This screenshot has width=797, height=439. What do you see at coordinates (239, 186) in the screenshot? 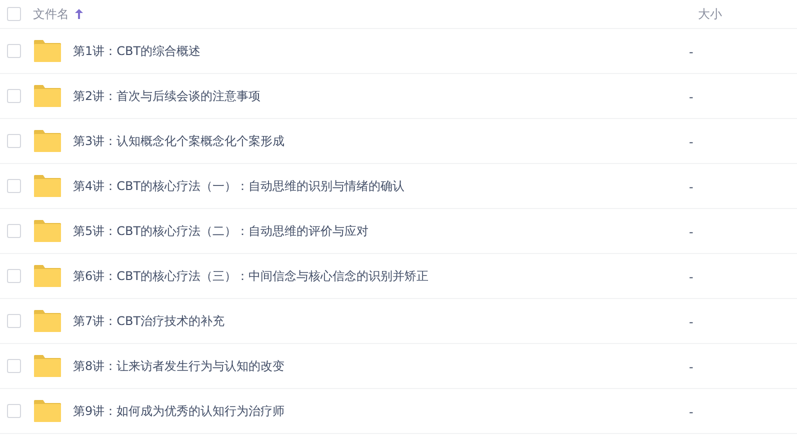
I see `file-name: 第4讲：CBT的核心疗法（一）：自动思维的识别与情绪的确认` at bounding box center [239, 186].